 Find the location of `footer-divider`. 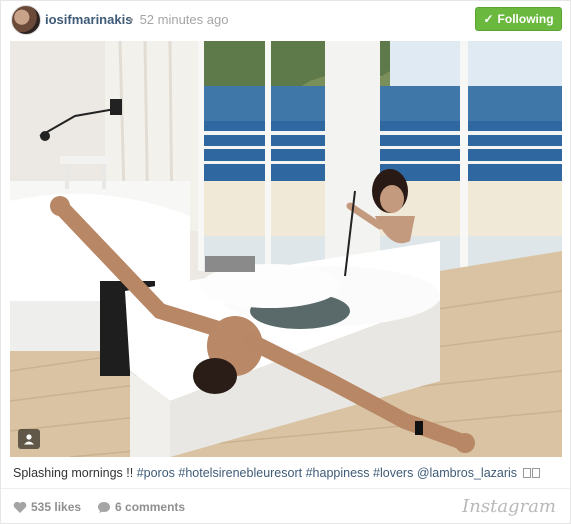

footer-divider is located at coordinates (285, 488).